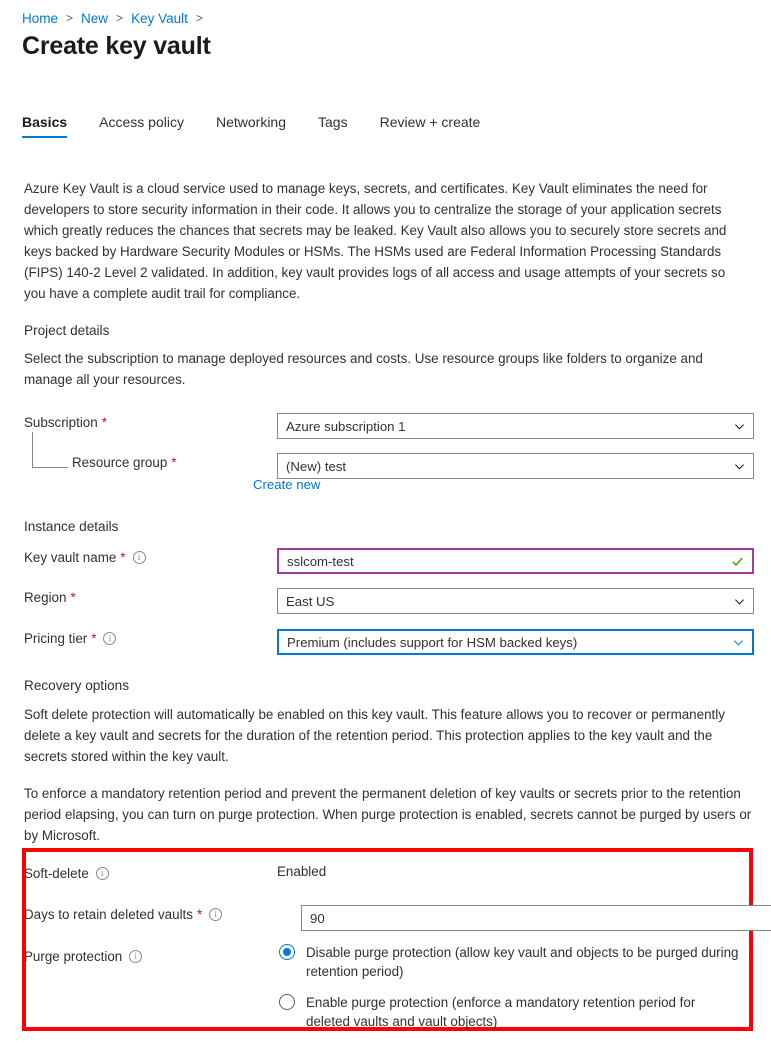  I want to click on region-label-text: Region, so click(45, 597).